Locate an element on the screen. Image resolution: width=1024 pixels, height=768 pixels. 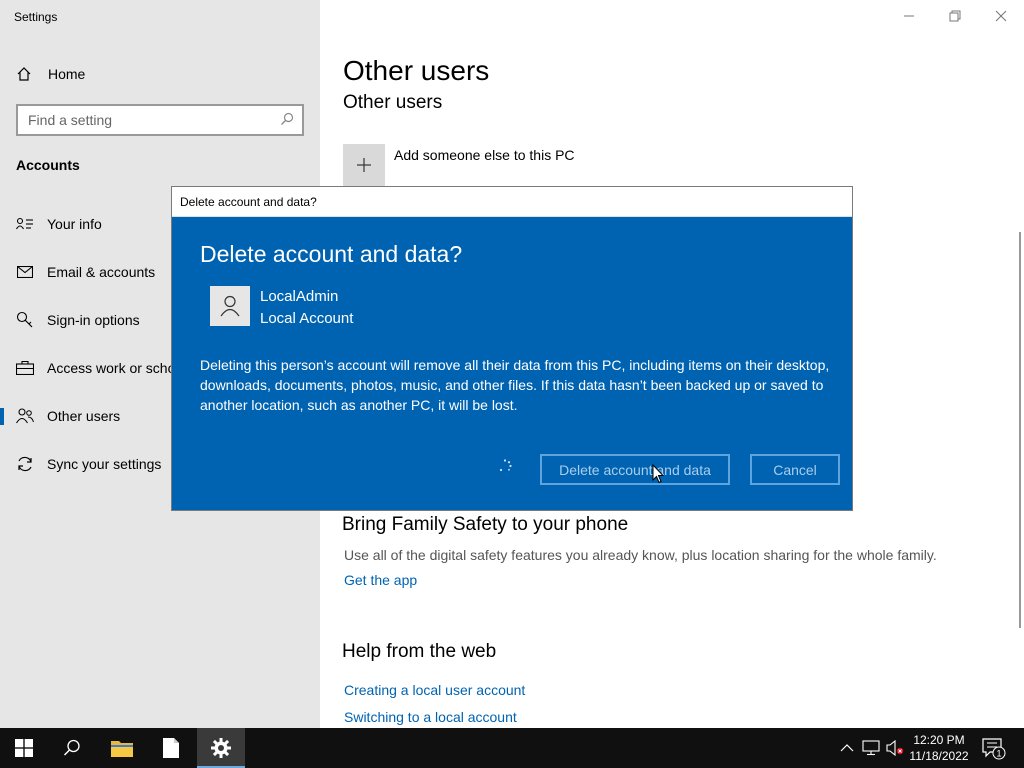
plus-icon is located at coordinates (364, 165).